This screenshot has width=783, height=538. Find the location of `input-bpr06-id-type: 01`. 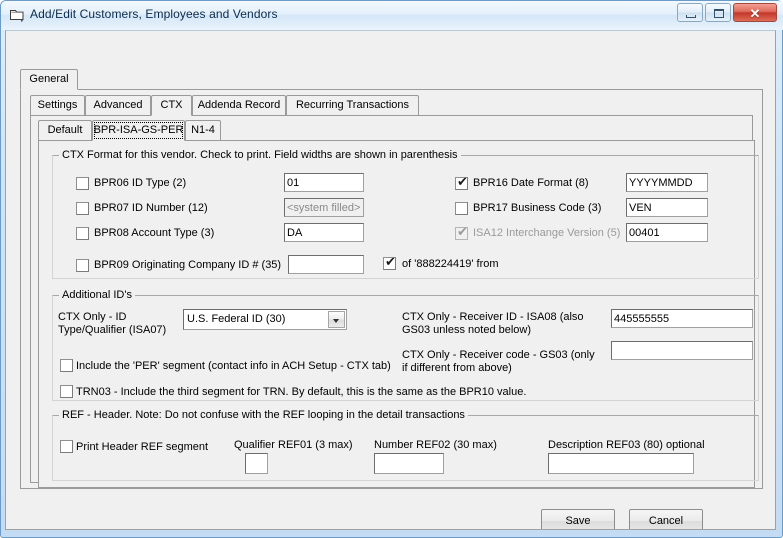

input-bpr06-id-type: 01 is located at coordinates (324, 182).